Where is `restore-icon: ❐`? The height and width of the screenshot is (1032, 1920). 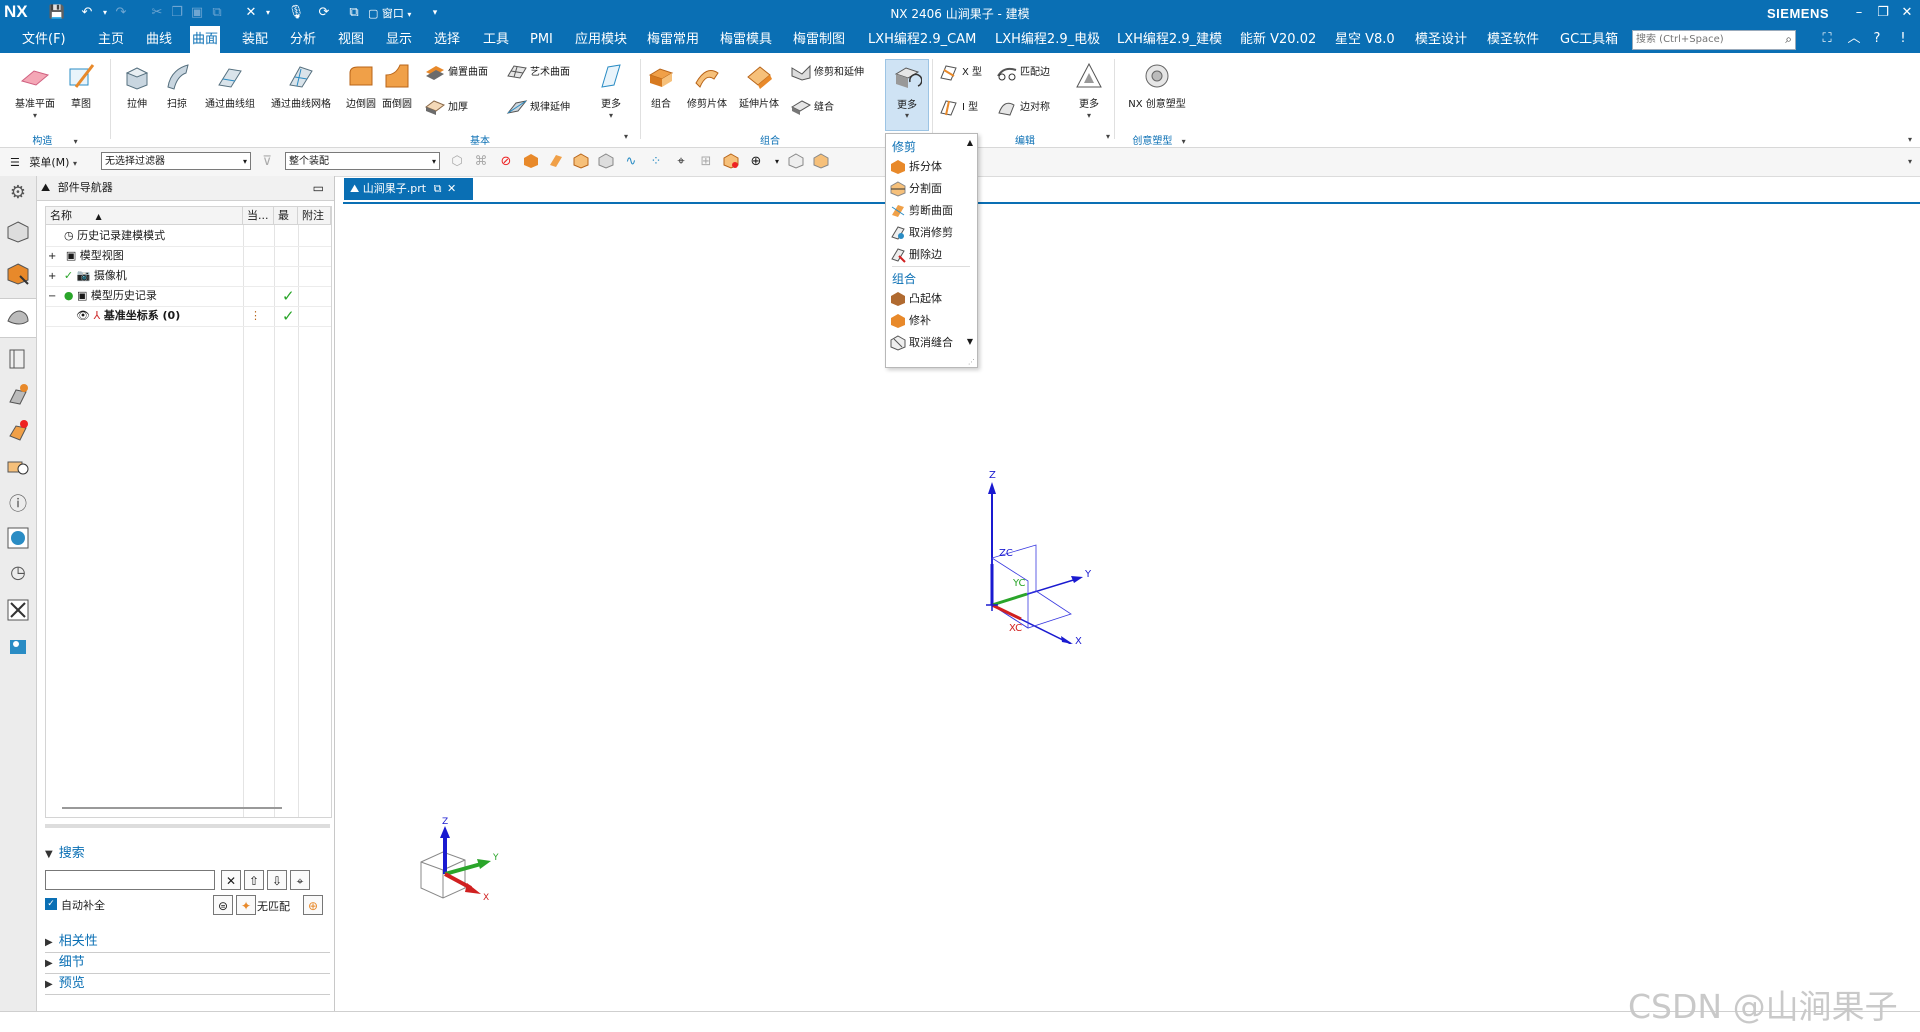 restore-icon: ❐ is located at coordinates (1883, 13).